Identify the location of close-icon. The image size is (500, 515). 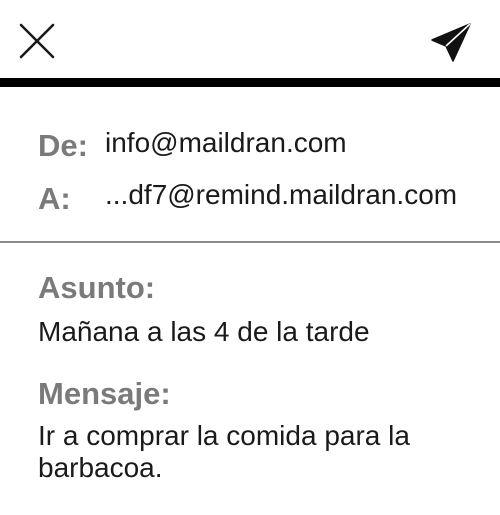
(37, 41).